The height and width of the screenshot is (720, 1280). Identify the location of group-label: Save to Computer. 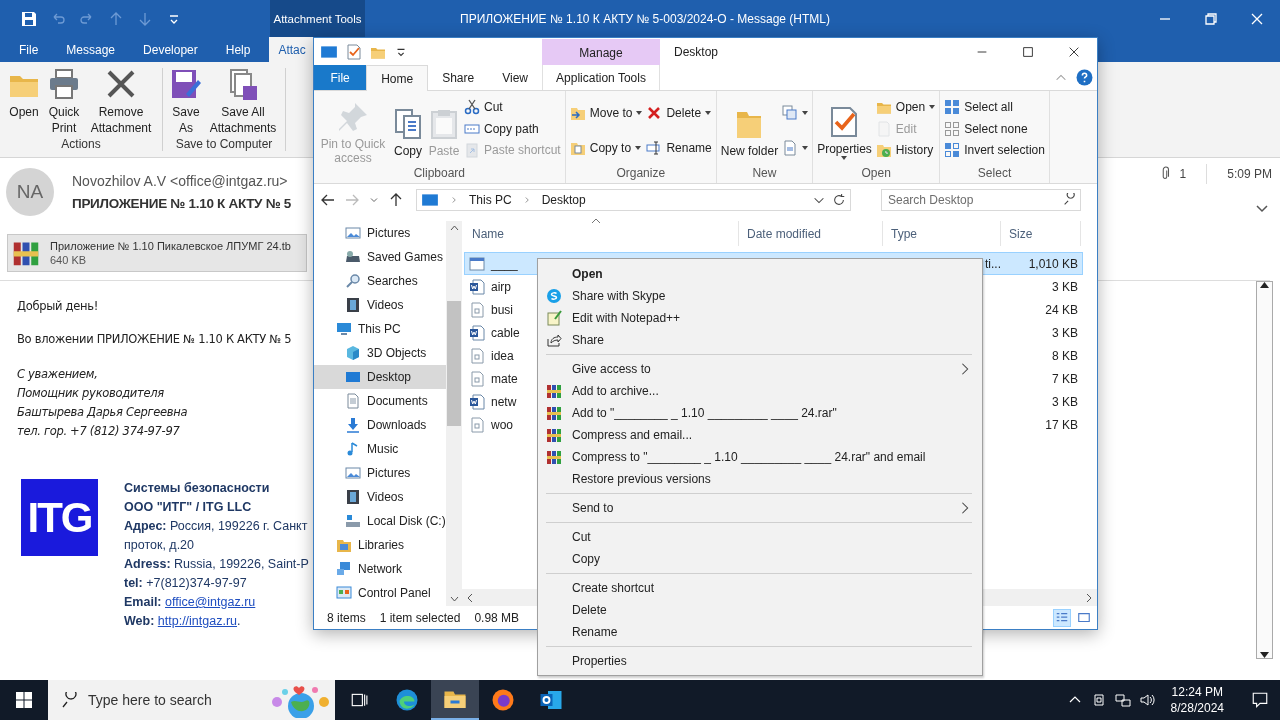
(224, 144).